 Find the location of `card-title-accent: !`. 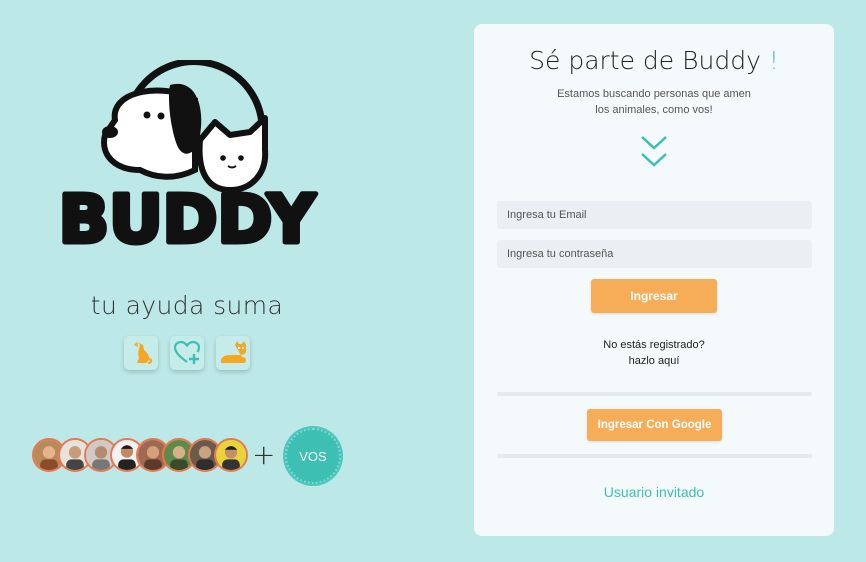

card-title-accent: ! is located at coordinates (773, 60).